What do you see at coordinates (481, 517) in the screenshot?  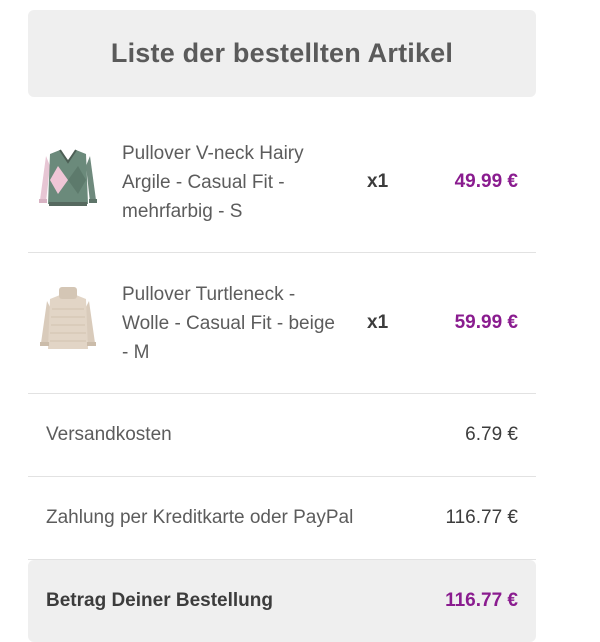 I see `payment-value: 116.77 €` at bounding box center [481, 517].